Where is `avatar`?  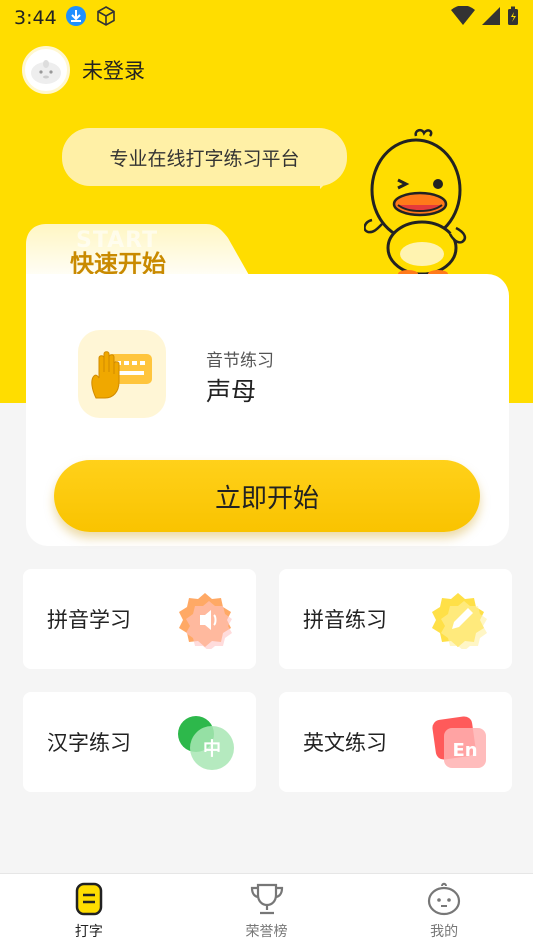 avatar is located at coordinates (46, 70).